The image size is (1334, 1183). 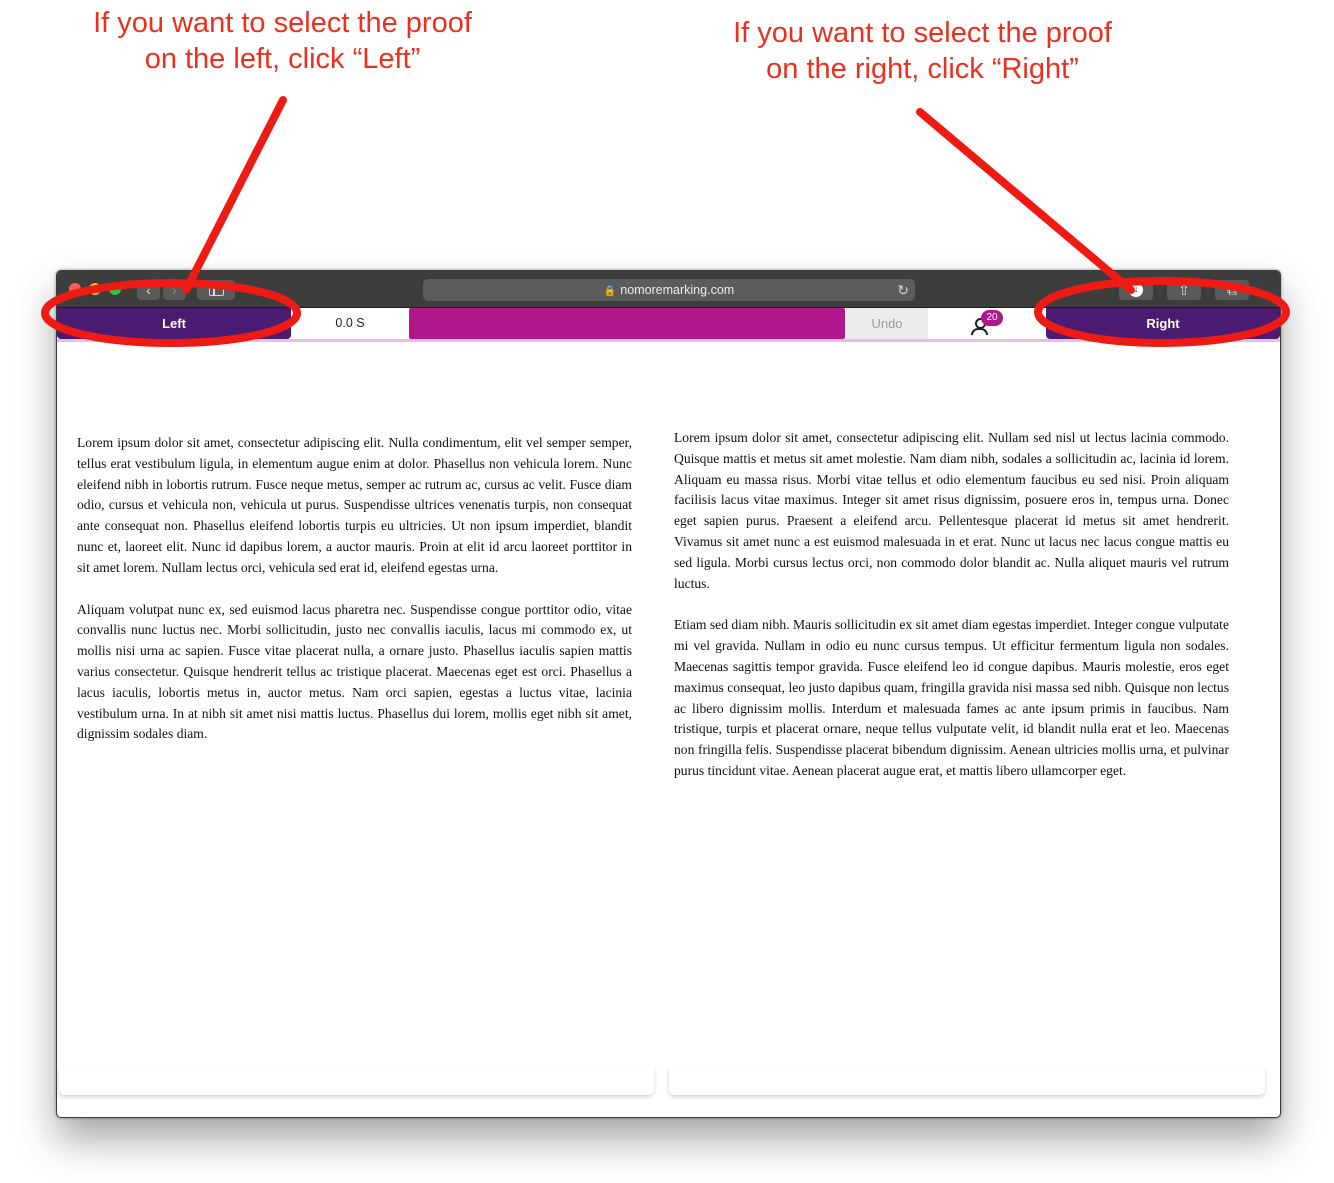 What do you see at coordinates (171, 313) in the screenshot?
I see `left-highlight-ellipse` at bounding box center [171, 313].